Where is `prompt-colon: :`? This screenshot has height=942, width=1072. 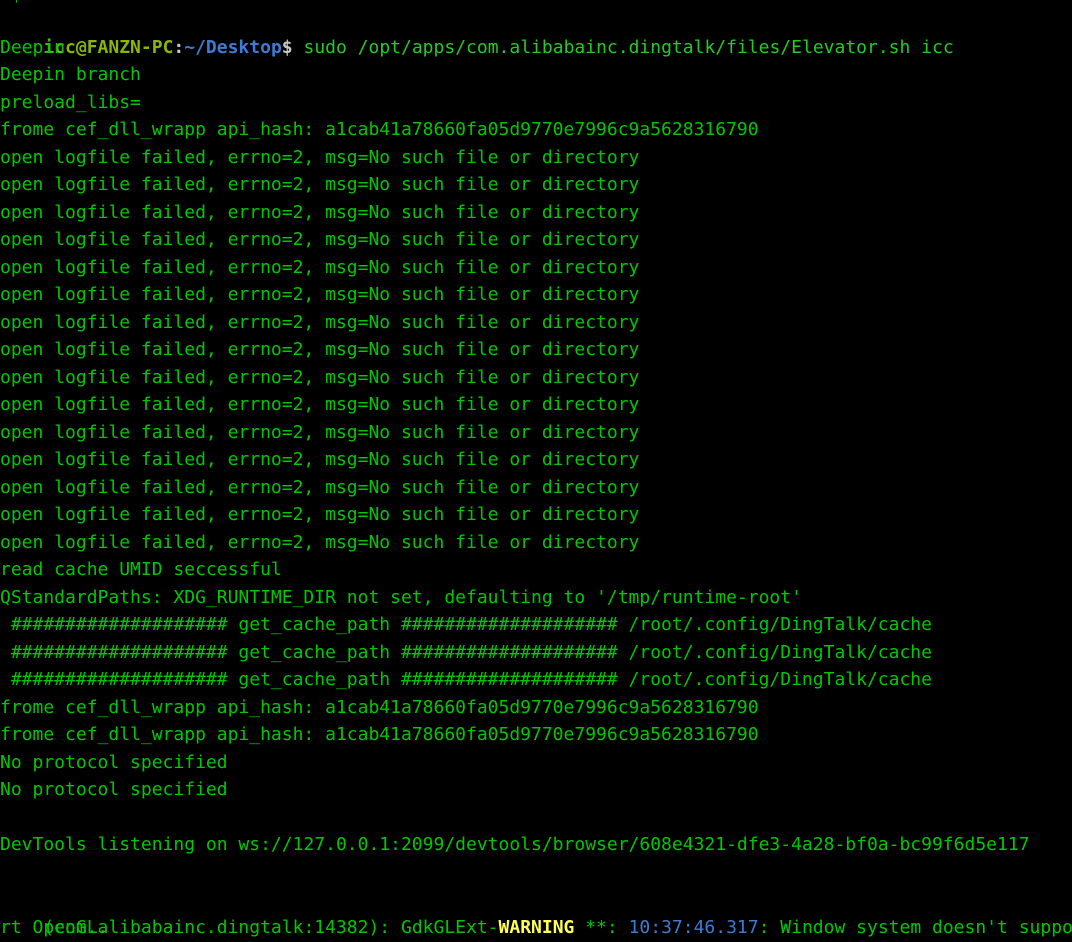 prompt-colon: : is located at coordinates (179, 47).